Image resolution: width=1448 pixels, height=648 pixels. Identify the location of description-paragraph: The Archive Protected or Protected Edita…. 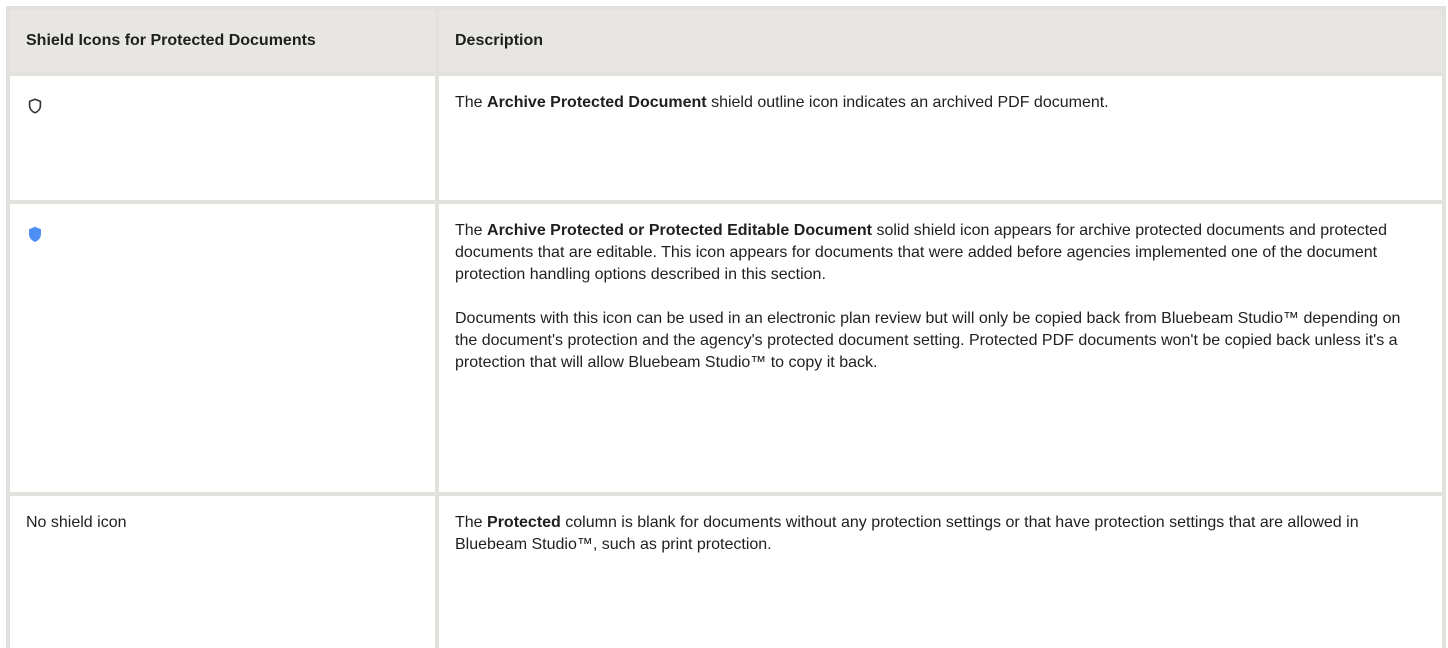
(921, 252).